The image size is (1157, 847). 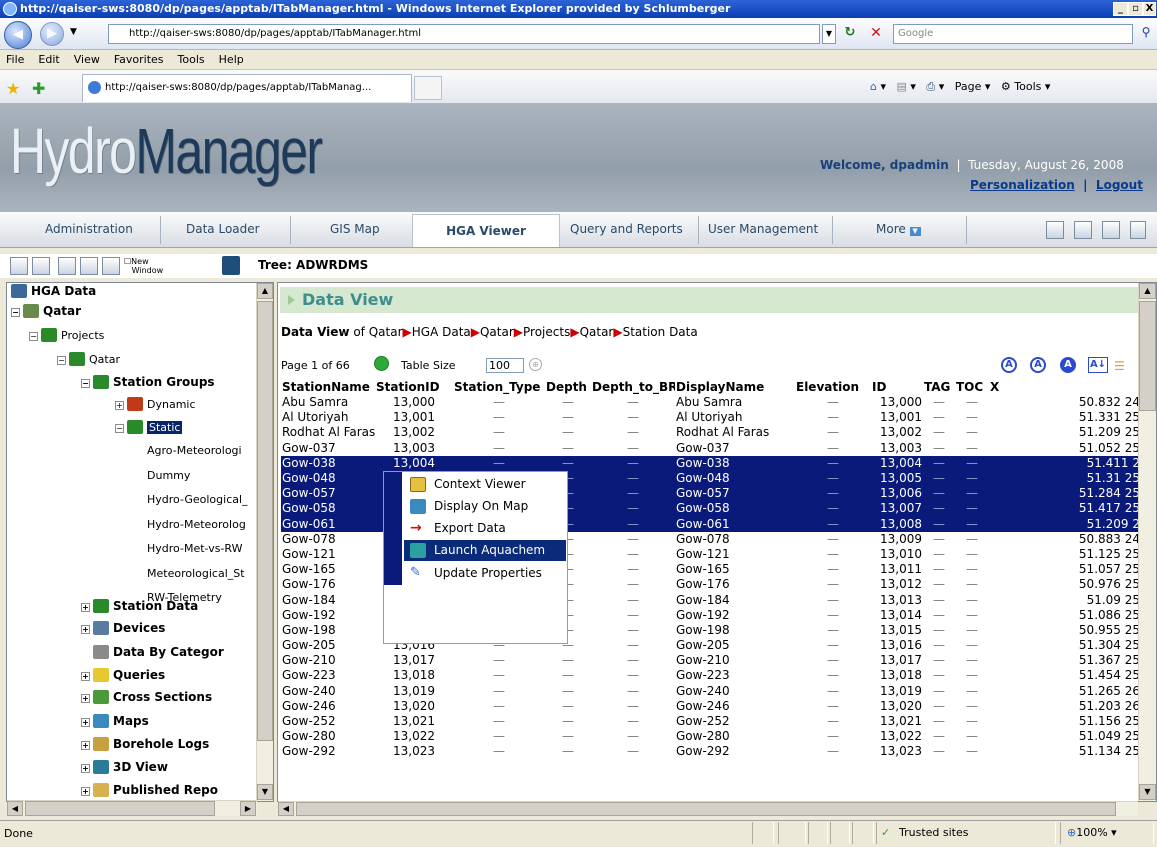 I want to click on tree-node-data-by-category: Data By Categor, so click(x=158, y=652).